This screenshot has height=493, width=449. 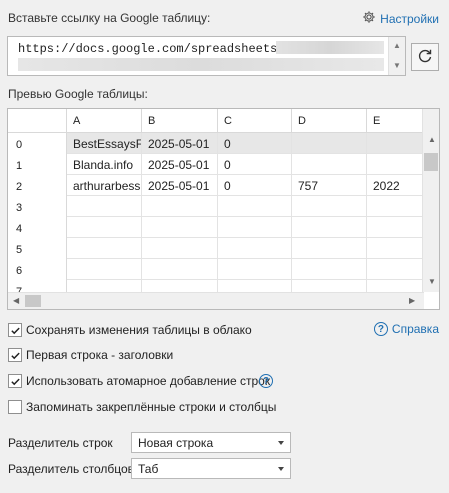 I want to click on row-separator-select: Новая строка, so click(x=211, y=442).